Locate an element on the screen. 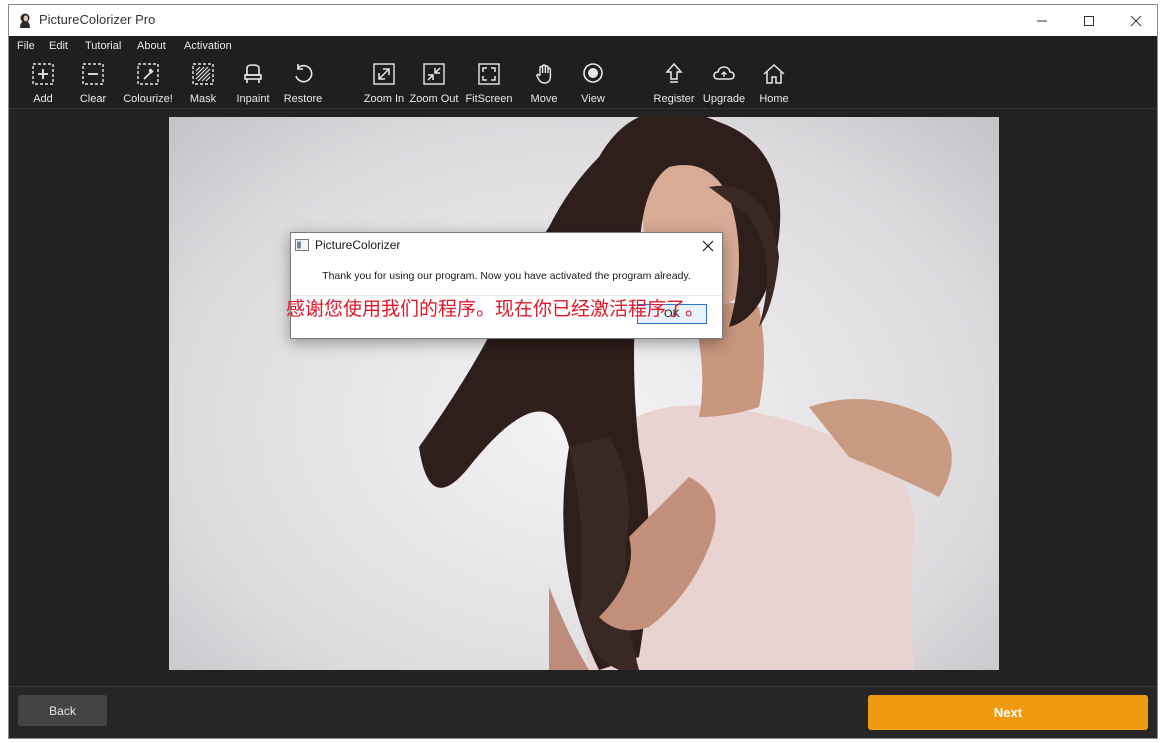 This screenshot has width=1166, height=743. minimize-button is located at coordinates (1042, 20).